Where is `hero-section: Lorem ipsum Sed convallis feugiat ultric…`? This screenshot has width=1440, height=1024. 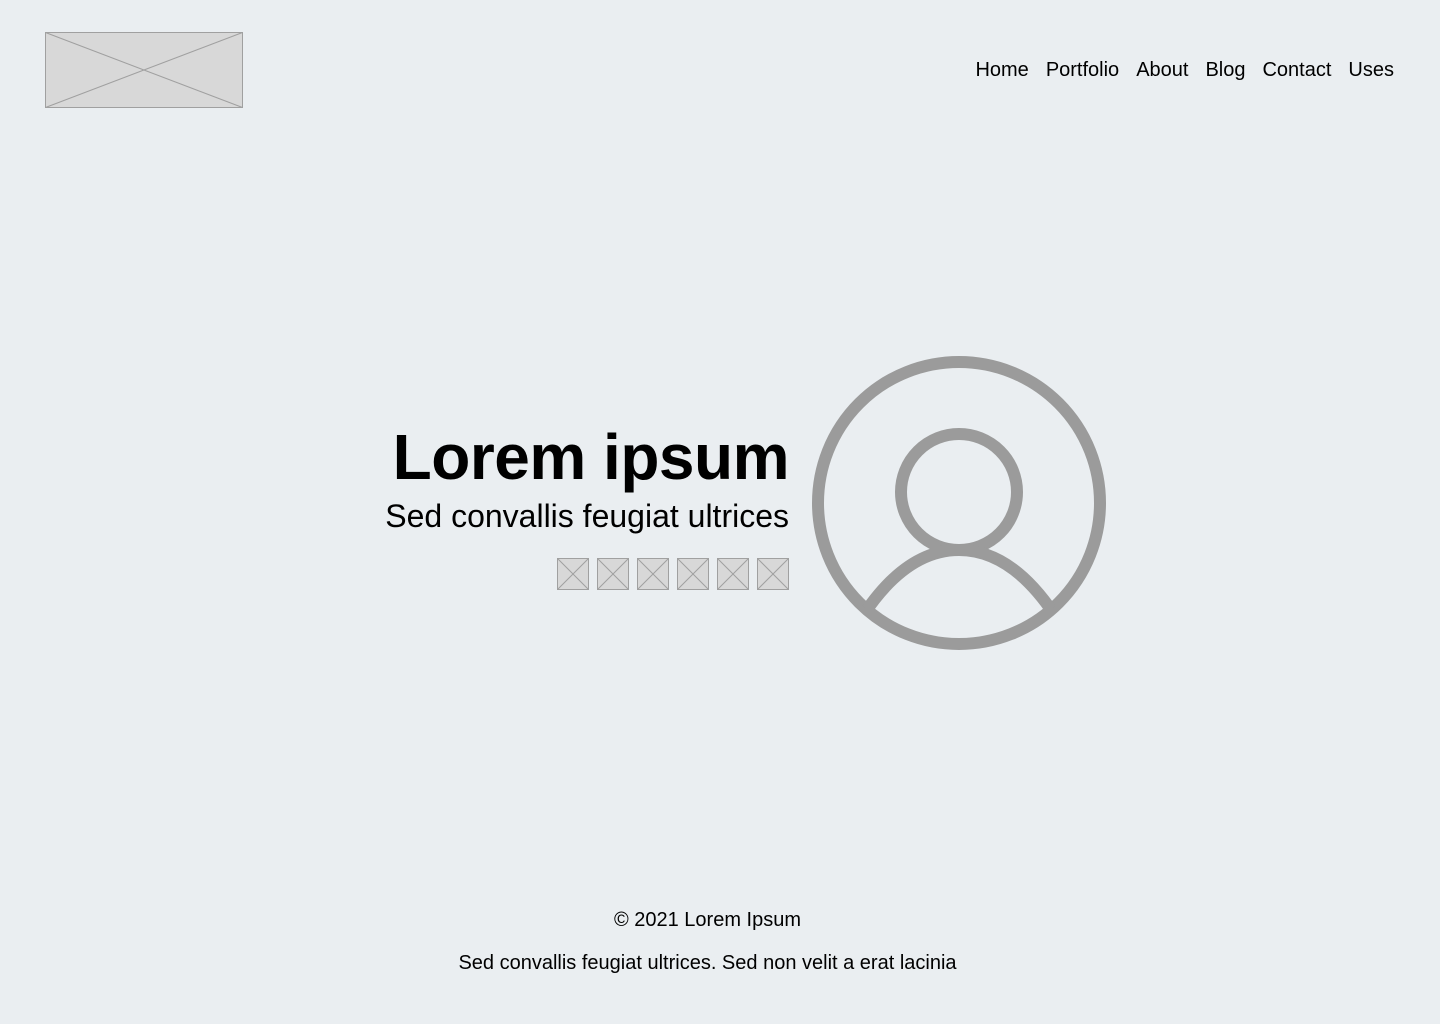
hero-section: Lorem ipsum Sed convallis feugiat ultric… is located at coordinates (489, 505).